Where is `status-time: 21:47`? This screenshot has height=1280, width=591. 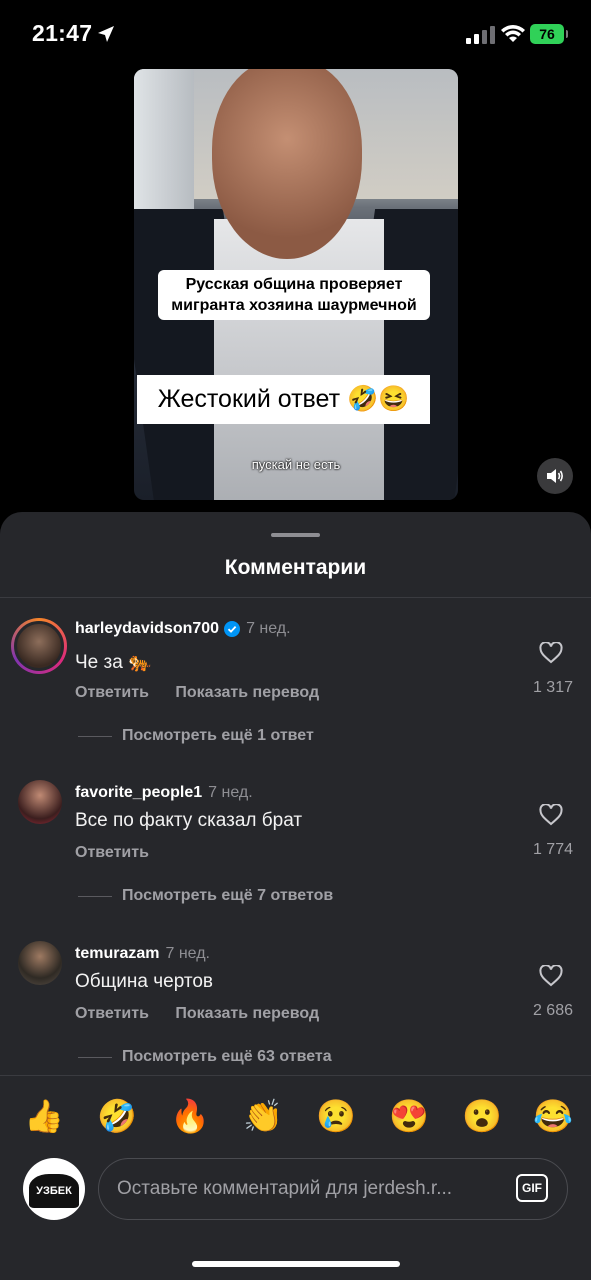 status-time: 21:47 is located at coordinates (62, 33).